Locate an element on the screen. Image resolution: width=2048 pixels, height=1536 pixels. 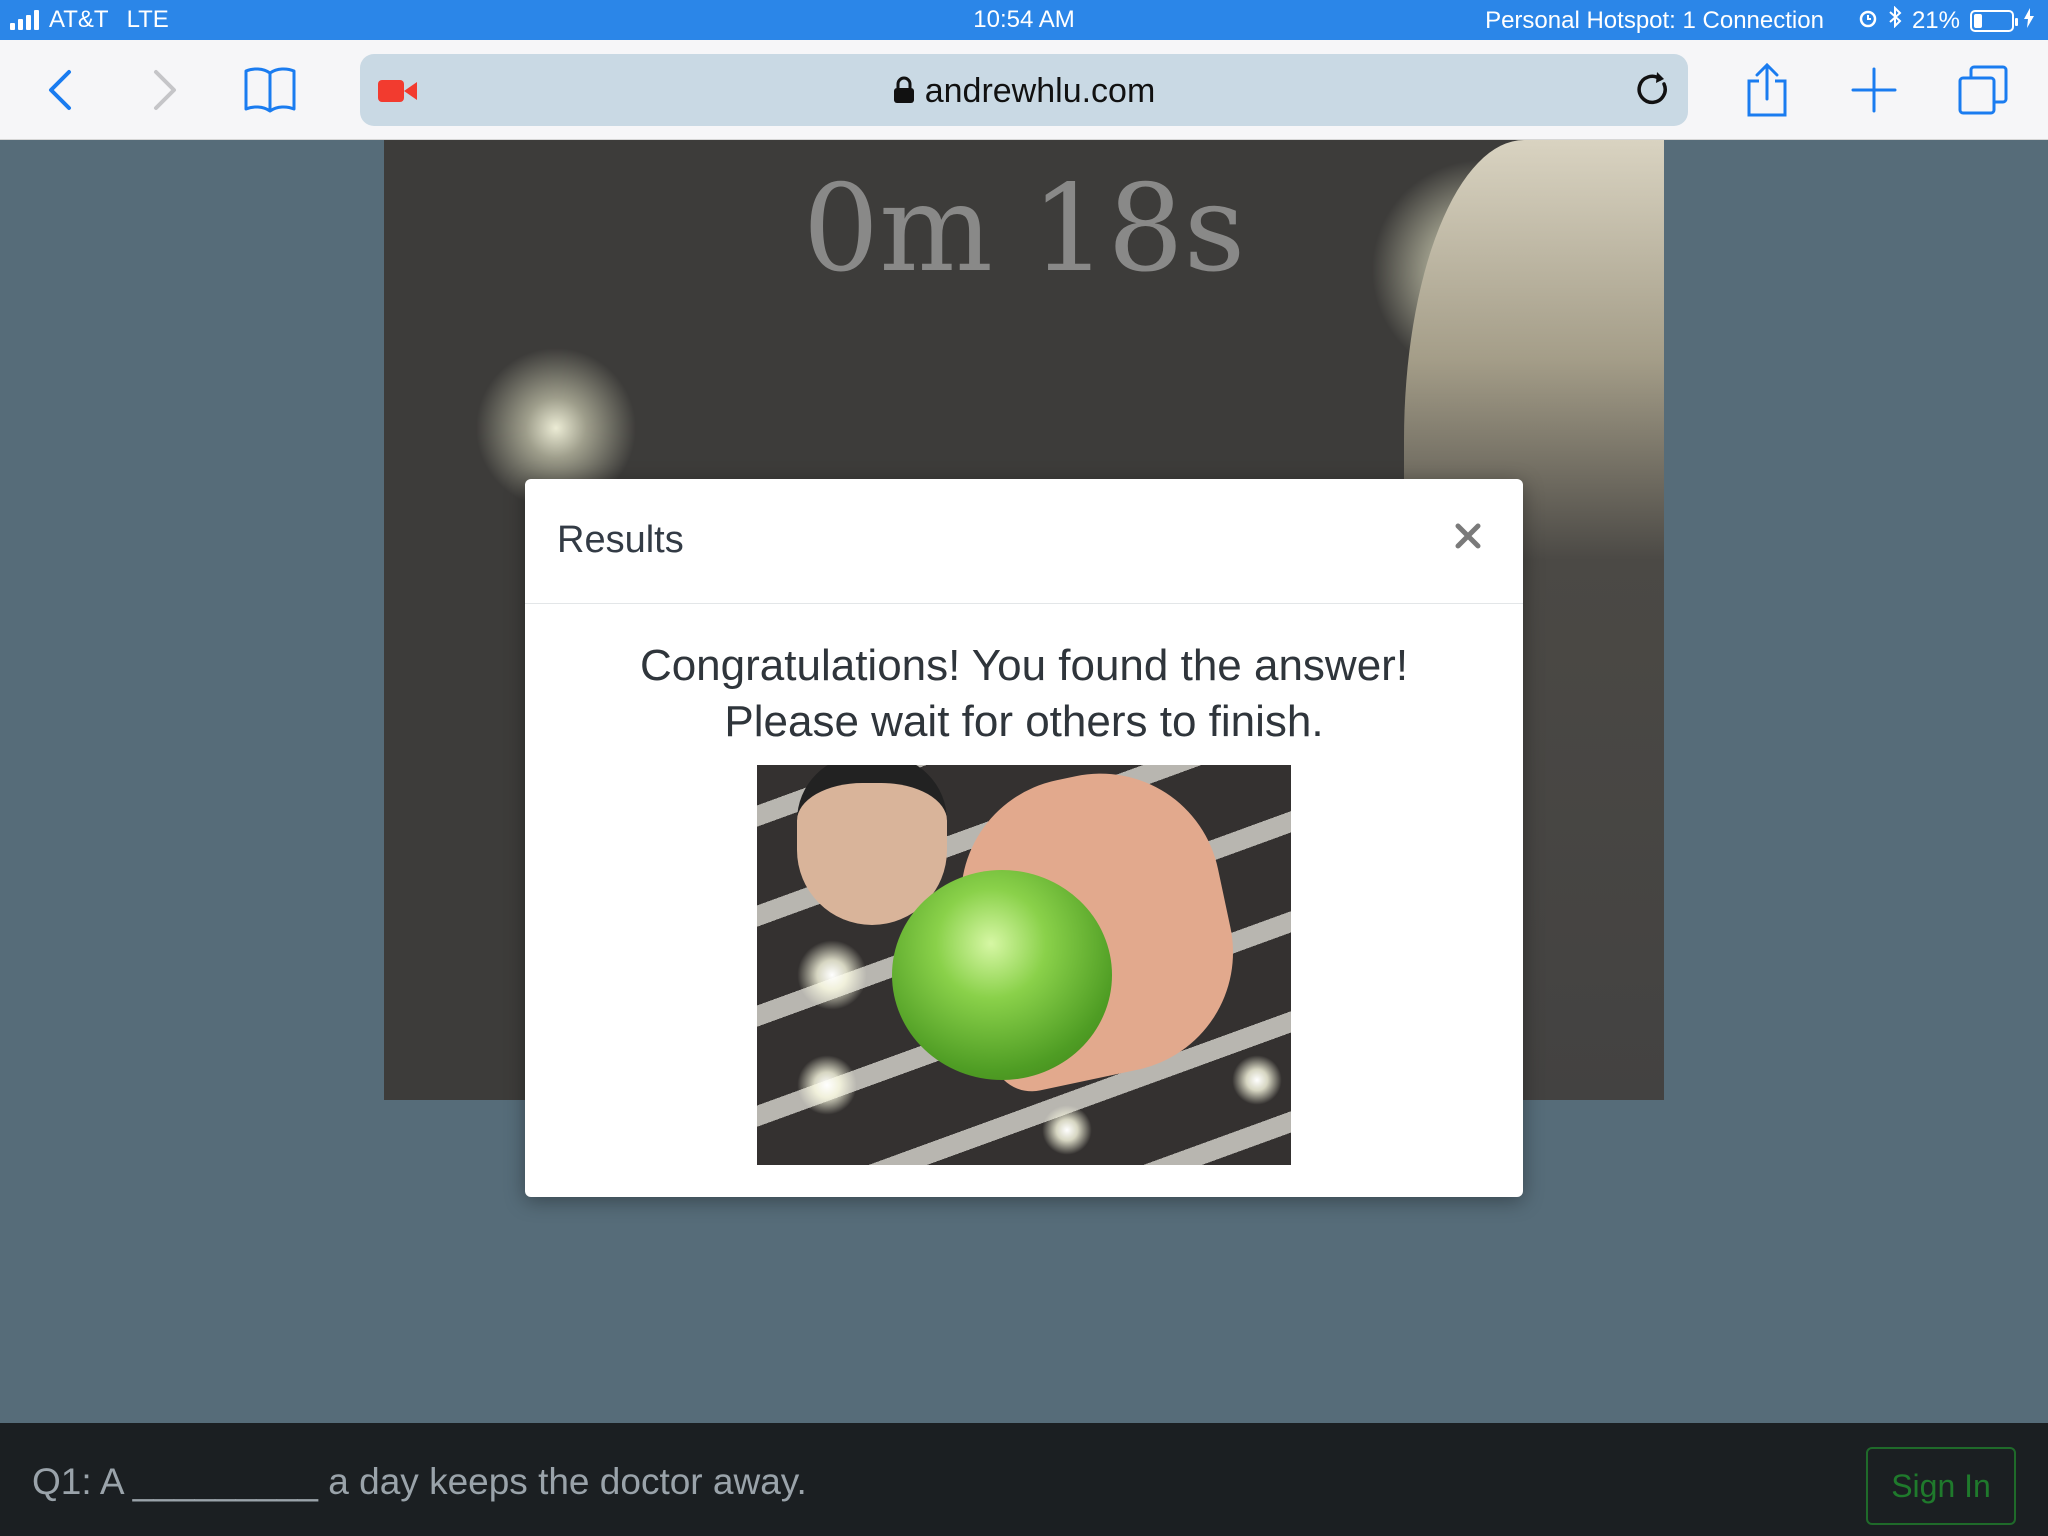
address-bar: andrewhlu.com is located at coordinates (1024, 90).